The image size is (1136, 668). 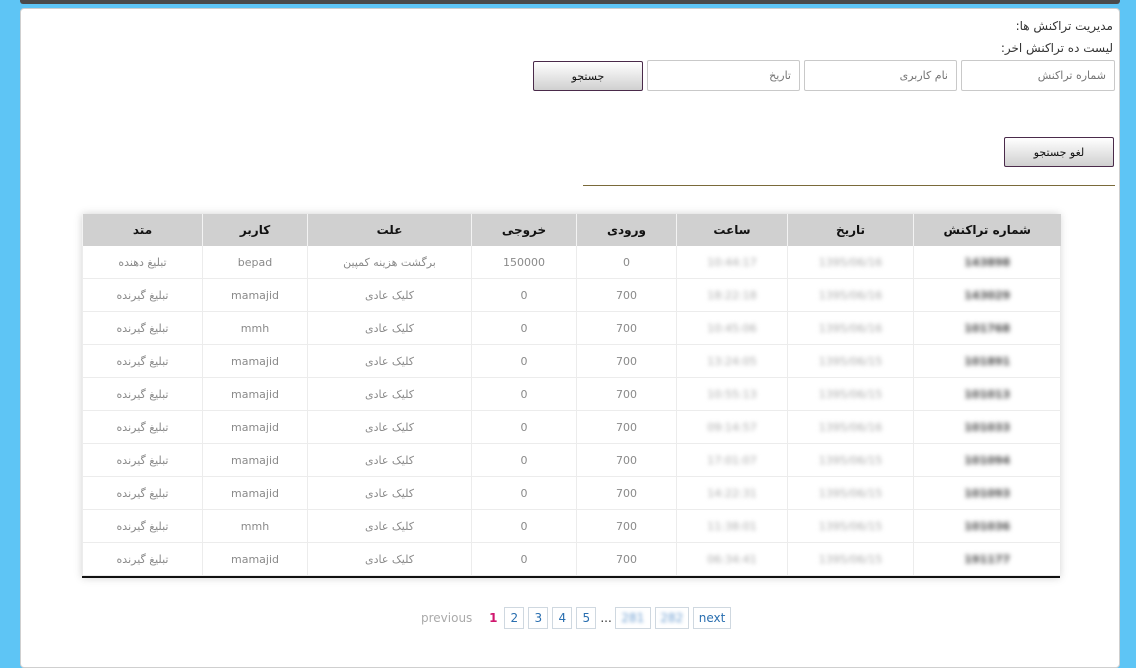 What do you see at coordinates (142, 262) in the screenshot?
I see `table-cell-method: تبلیغ دهنده` at bounding box center [142, 262].